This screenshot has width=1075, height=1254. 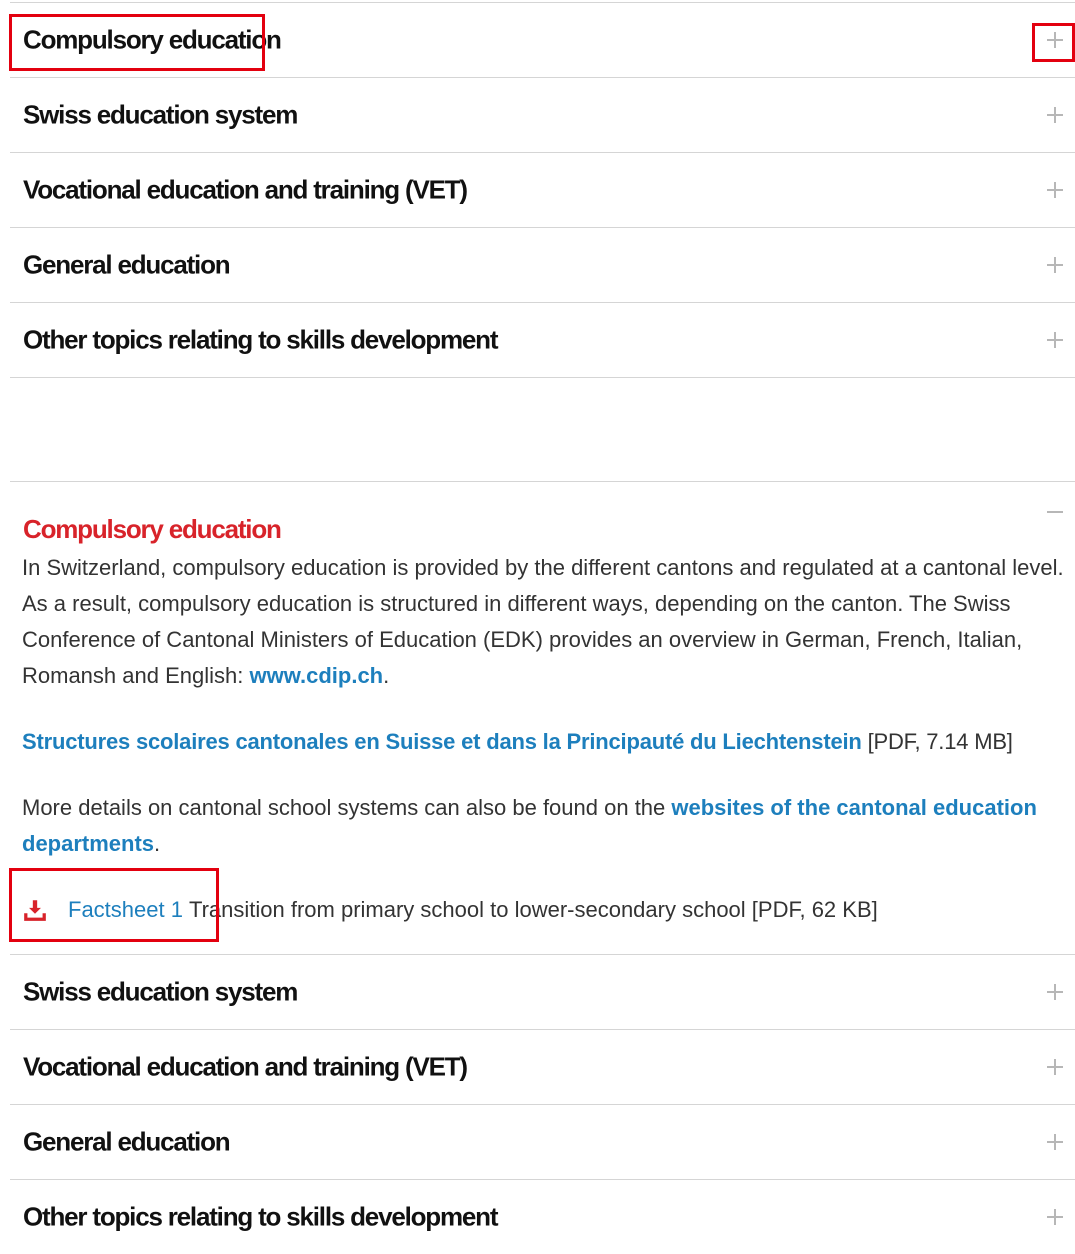 I want to click on factsheet-link: Factsheet 1, so click(x=125, y=910).